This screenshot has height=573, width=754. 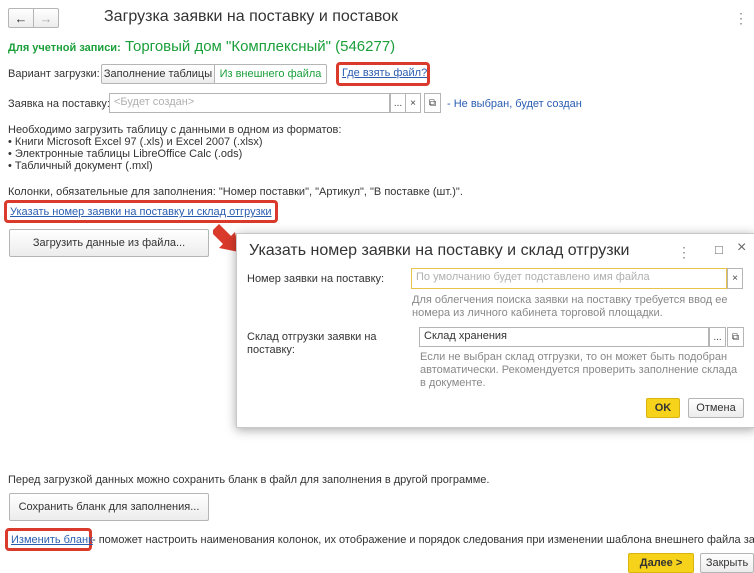 I want to click on dialog-close-icon: ×, so click(x=741, y=248).